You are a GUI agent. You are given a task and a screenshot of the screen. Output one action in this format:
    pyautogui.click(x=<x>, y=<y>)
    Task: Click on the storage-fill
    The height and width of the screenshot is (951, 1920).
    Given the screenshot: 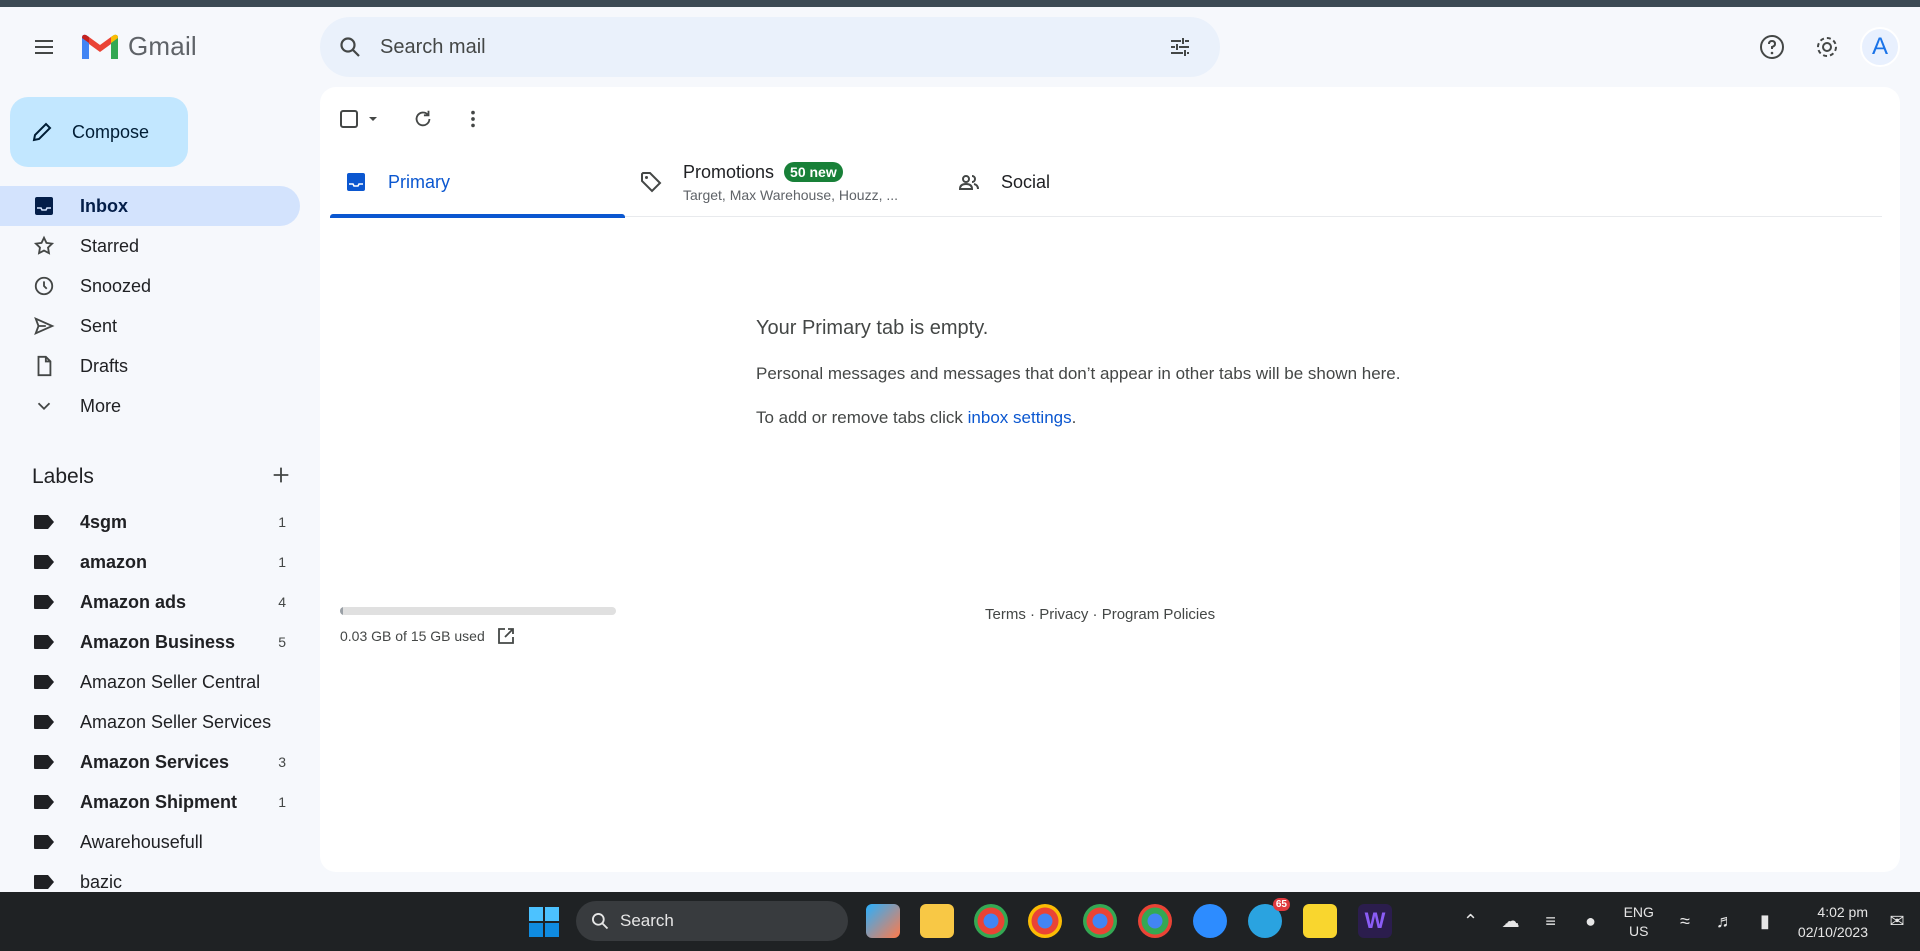 What is the action you would take?
    pyautogui.click(x=341, y=611)
    